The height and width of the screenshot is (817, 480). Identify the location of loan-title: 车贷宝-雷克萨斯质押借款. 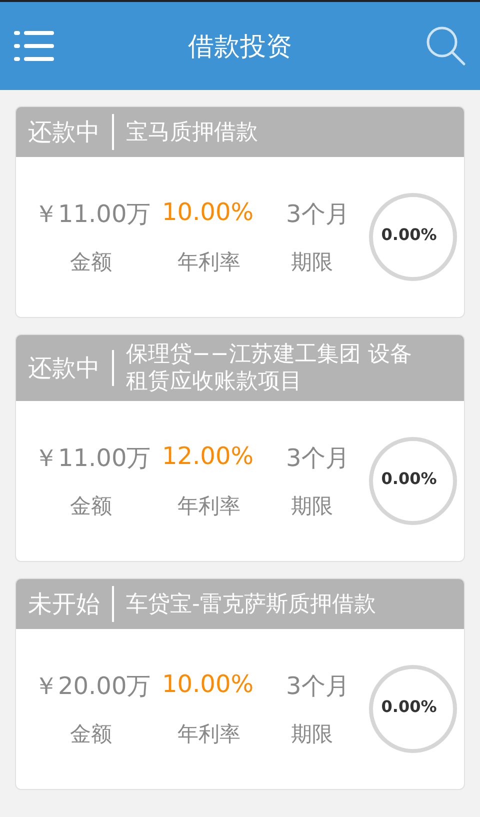
(251, 604).